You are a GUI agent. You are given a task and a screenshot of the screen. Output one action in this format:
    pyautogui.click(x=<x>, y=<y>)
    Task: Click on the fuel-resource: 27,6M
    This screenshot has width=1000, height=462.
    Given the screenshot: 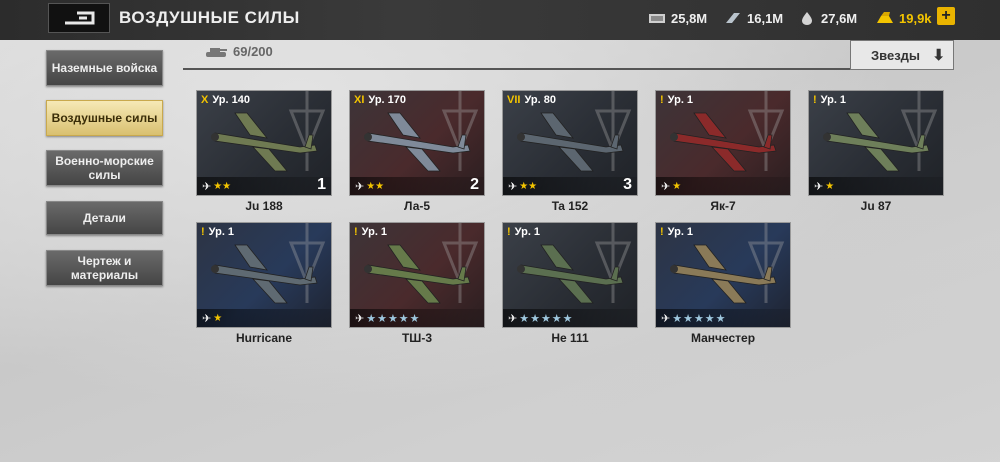 What is the action you would take?
    pyautogui.click(x=827, y=18)
    